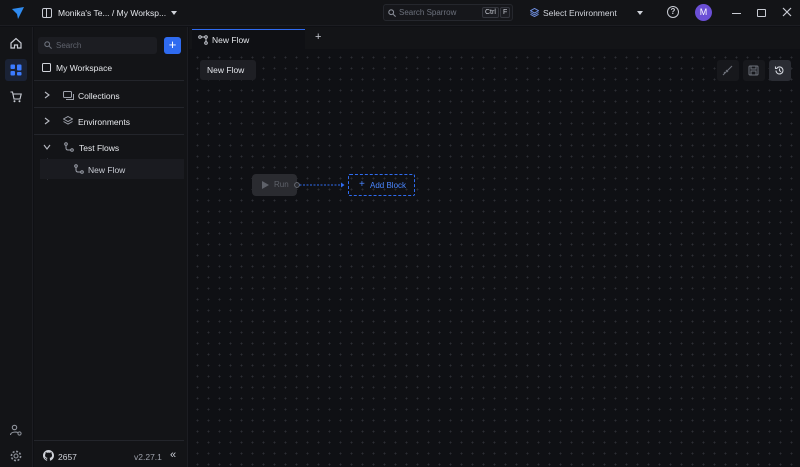 The image size is (800, 467). Describe the element at coordinates (99, 96) in the screenshot. I see `sidebar-item-label: Collections` at that location.